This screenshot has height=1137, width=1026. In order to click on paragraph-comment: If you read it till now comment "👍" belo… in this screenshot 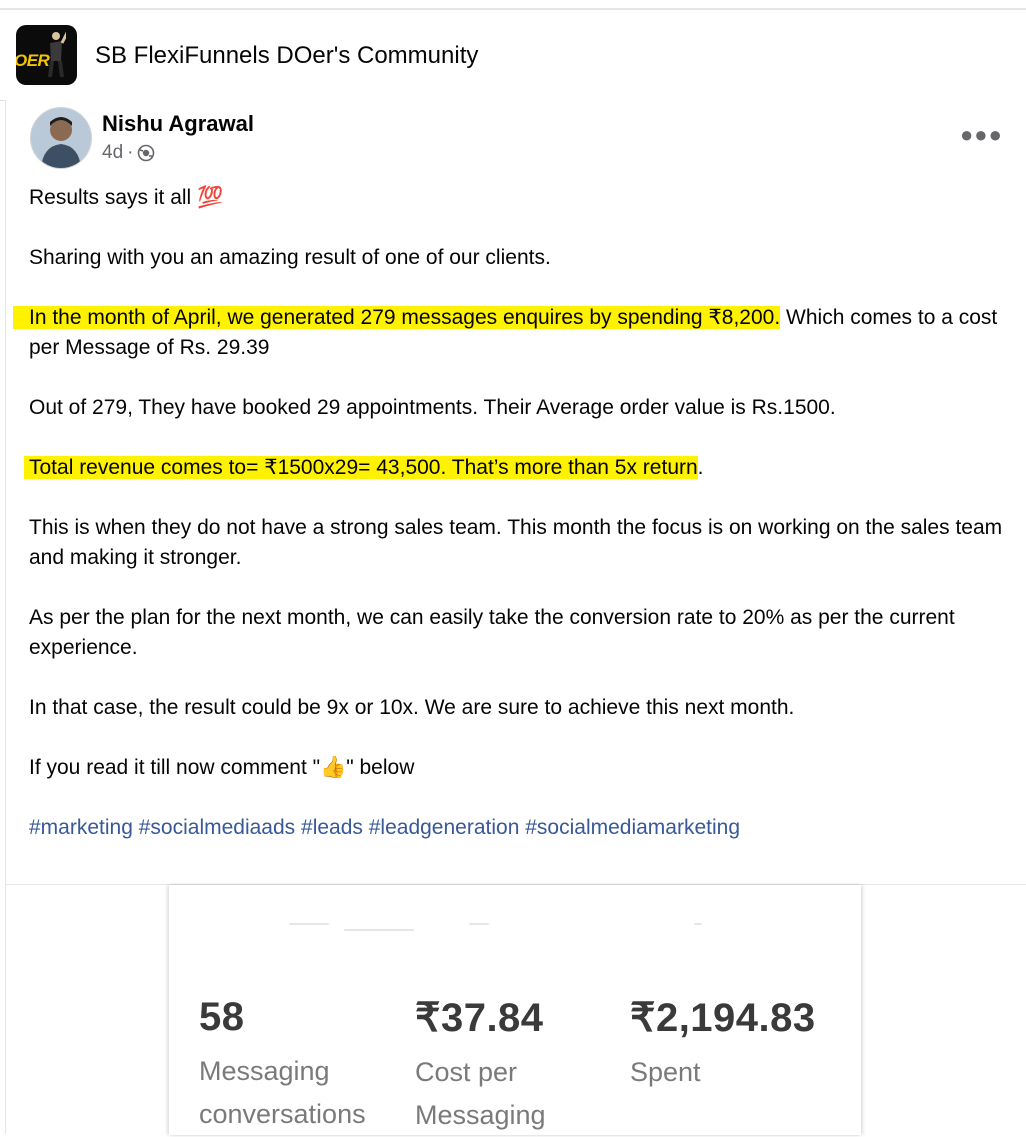, I will do `click(222, 767)`.